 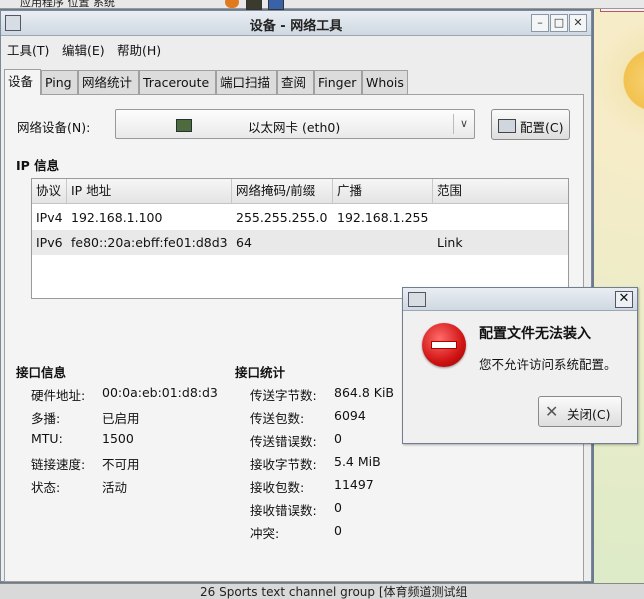 I want to click on tx-packets-label: 传送包数:, so click(x=277, y=418).